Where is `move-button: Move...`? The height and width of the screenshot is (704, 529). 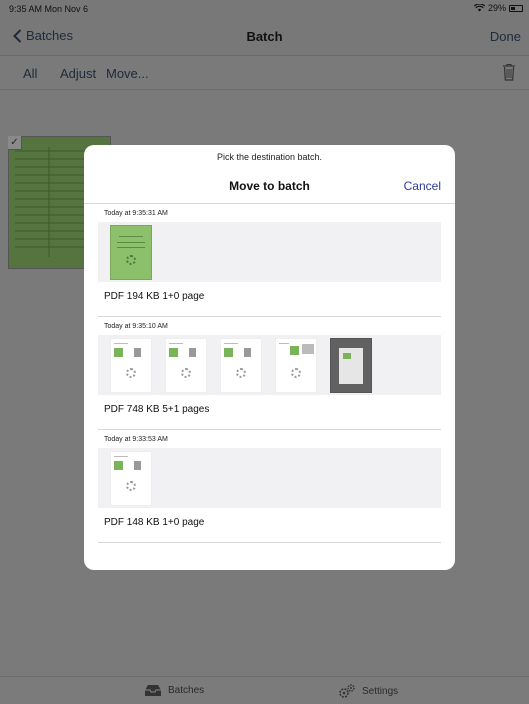 move-button: Move... is located at coordinates (127, 73).